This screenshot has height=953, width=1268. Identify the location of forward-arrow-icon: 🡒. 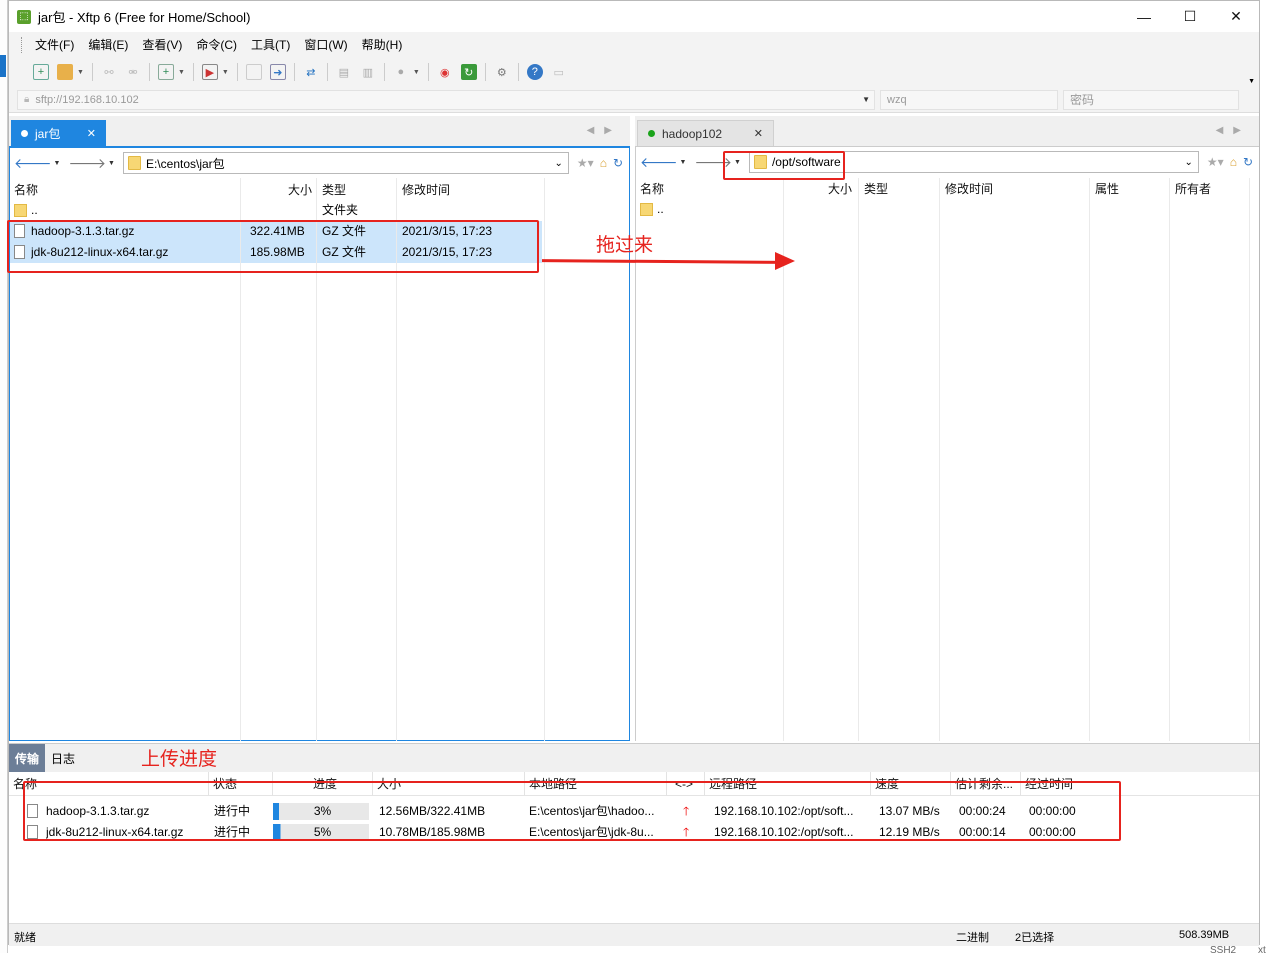
(87, 163).